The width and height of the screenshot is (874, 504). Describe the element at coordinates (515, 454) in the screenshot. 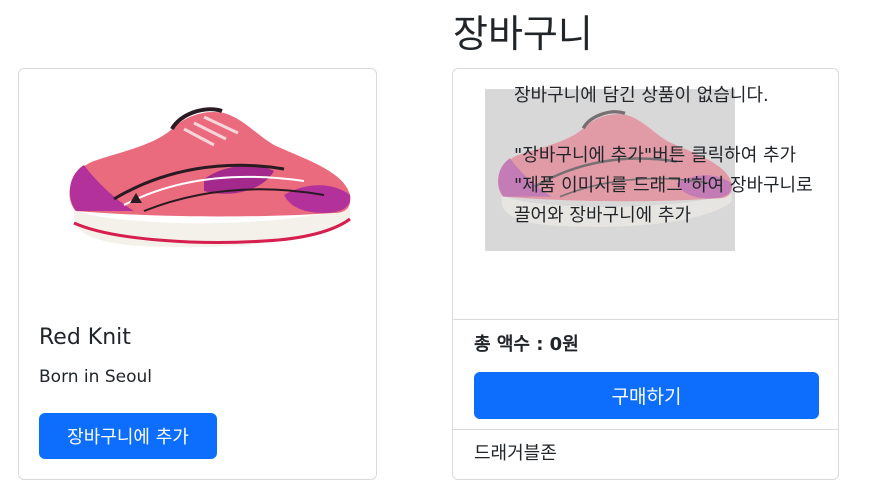

I see `draggable-zone: 드래거블존` at that location.